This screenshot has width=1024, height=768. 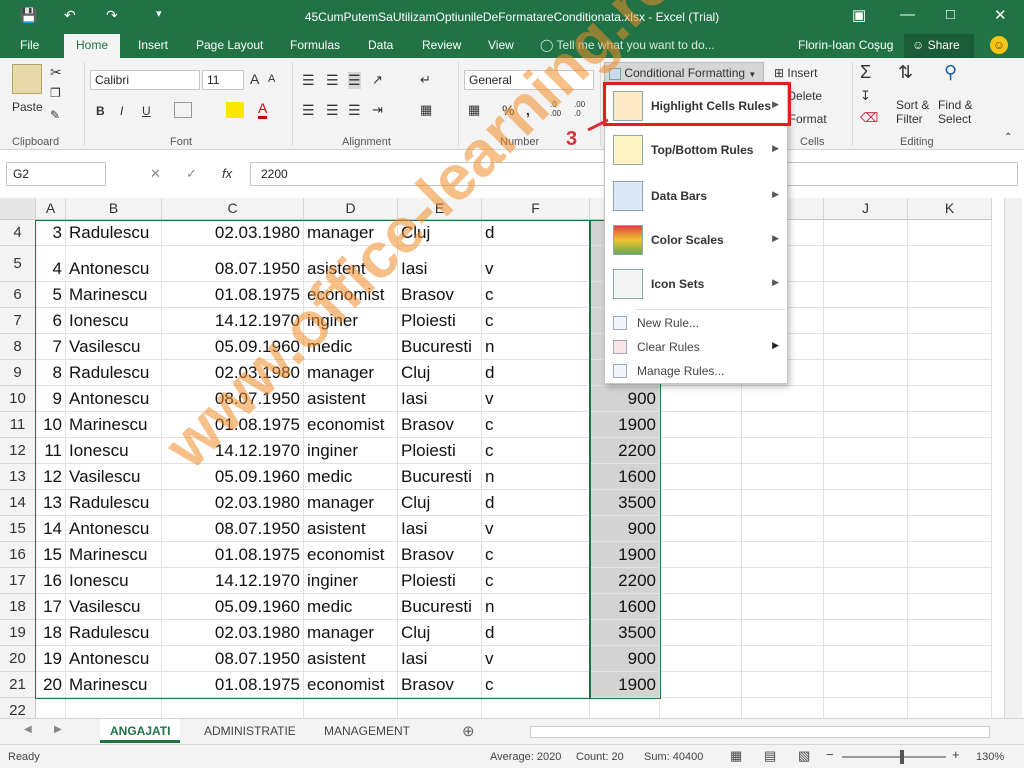 I want to click on column-header: E, so click(x=440, y=209).